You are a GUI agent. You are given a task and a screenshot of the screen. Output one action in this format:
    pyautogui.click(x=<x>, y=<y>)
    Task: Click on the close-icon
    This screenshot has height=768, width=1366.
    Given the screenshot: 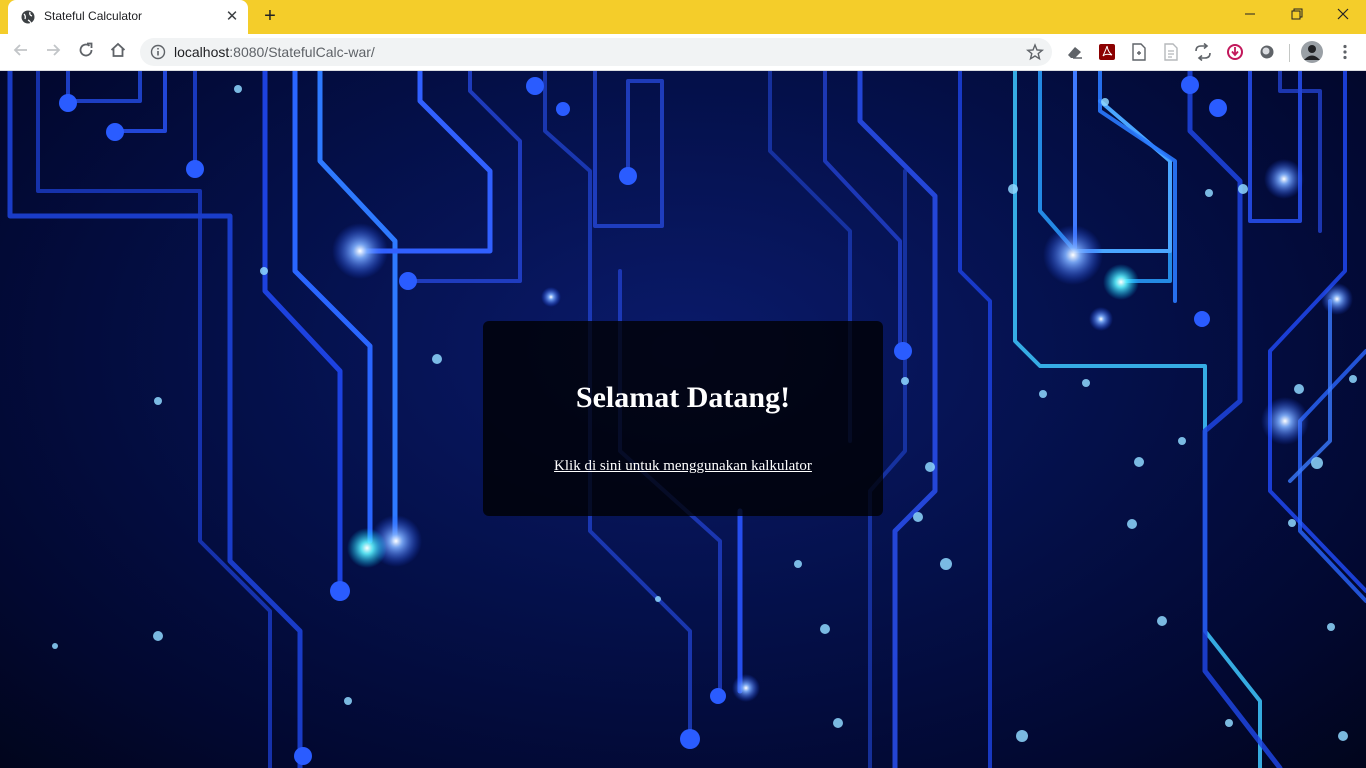 What is the action you would take?
    pyautogui.click(x=1343, y=14)
    